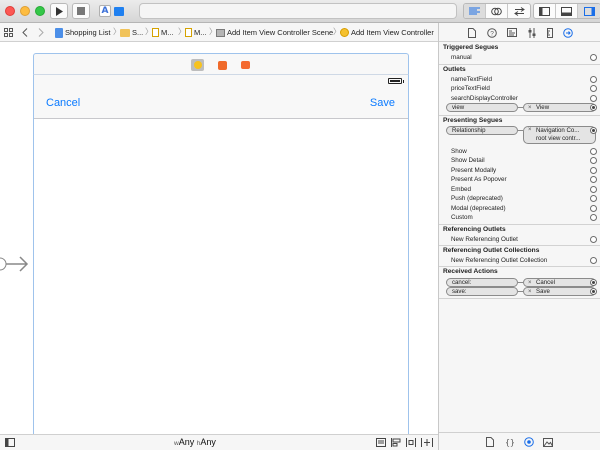 The image size is (600, 450). Describe the element at coordinates (119, 11) in the screenshot. I see `device-icon` at that location.